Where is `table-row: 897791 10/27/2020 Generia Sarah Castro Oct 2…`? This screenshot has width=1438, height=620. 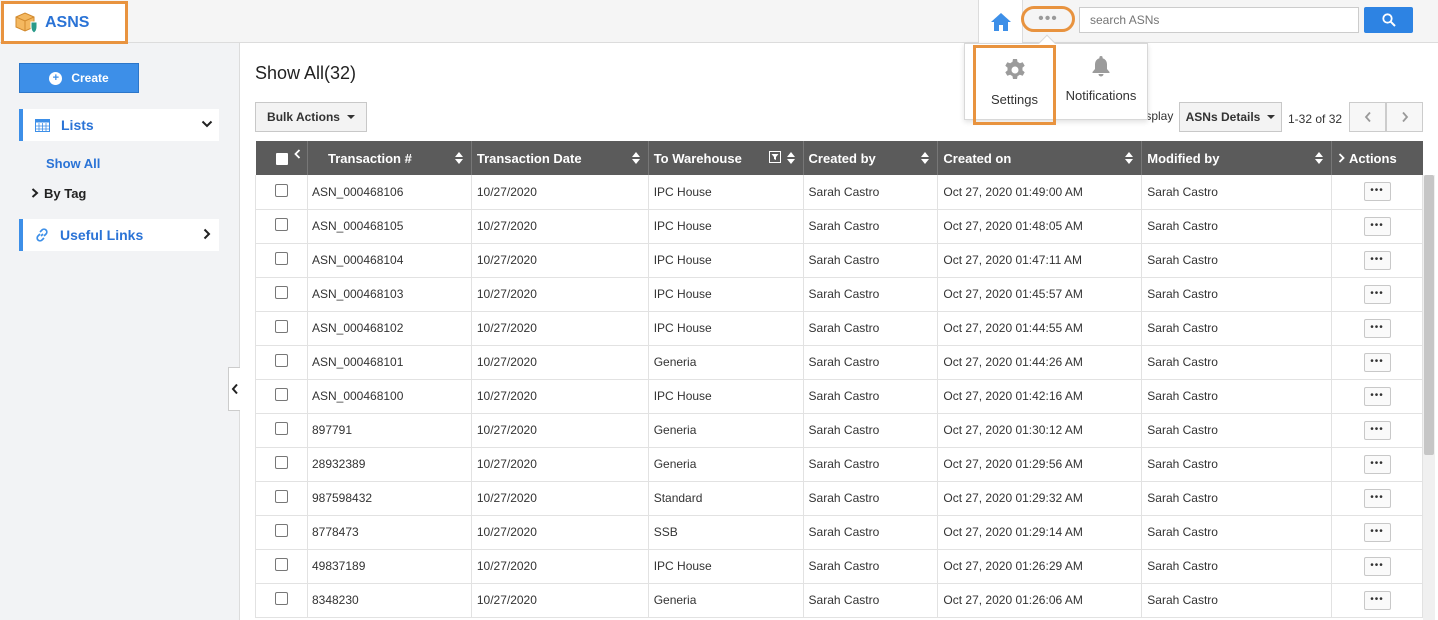 table-row: 897791 10/27/2020 Generia Sarah Castro Oct 2… is located at coordinates (839, 430).